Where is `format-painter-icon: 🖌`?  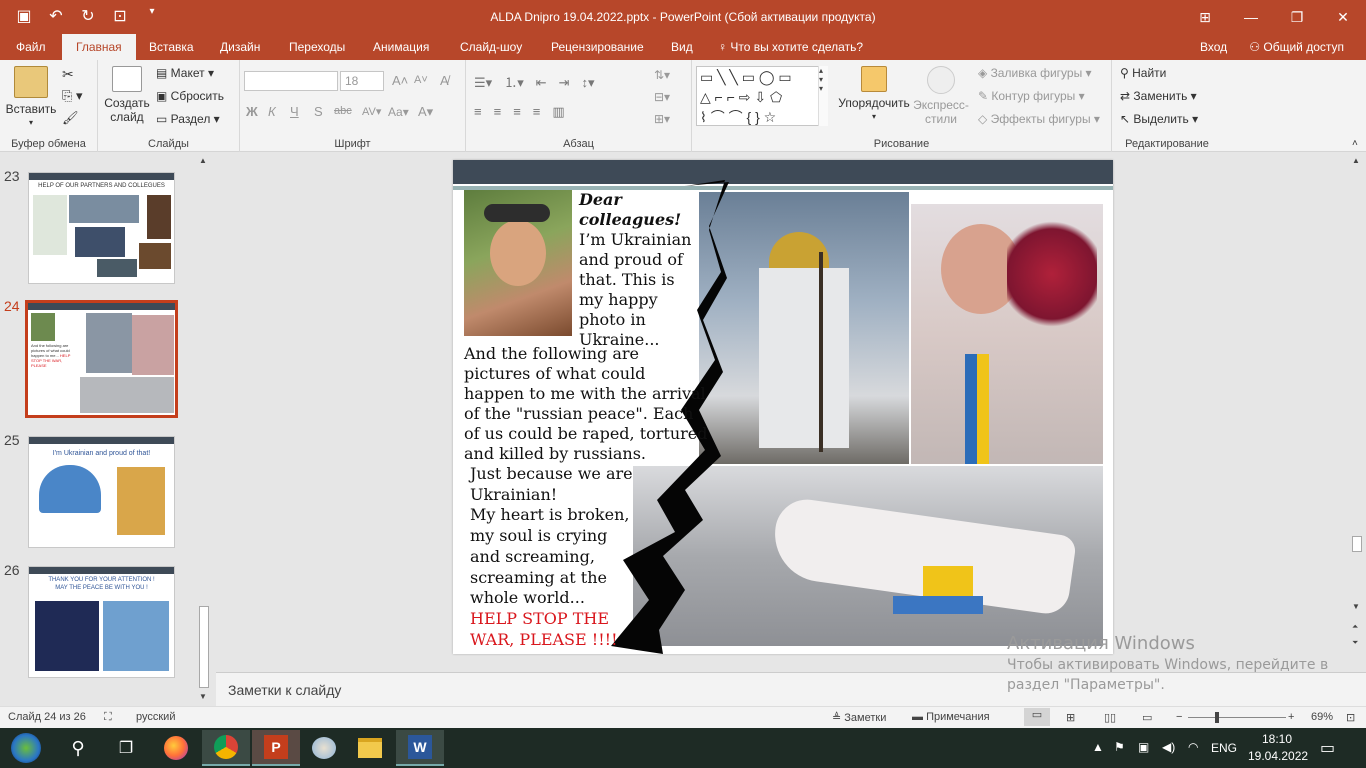 format-painter-icon: 🖌 is located at coordinates (70, 118).